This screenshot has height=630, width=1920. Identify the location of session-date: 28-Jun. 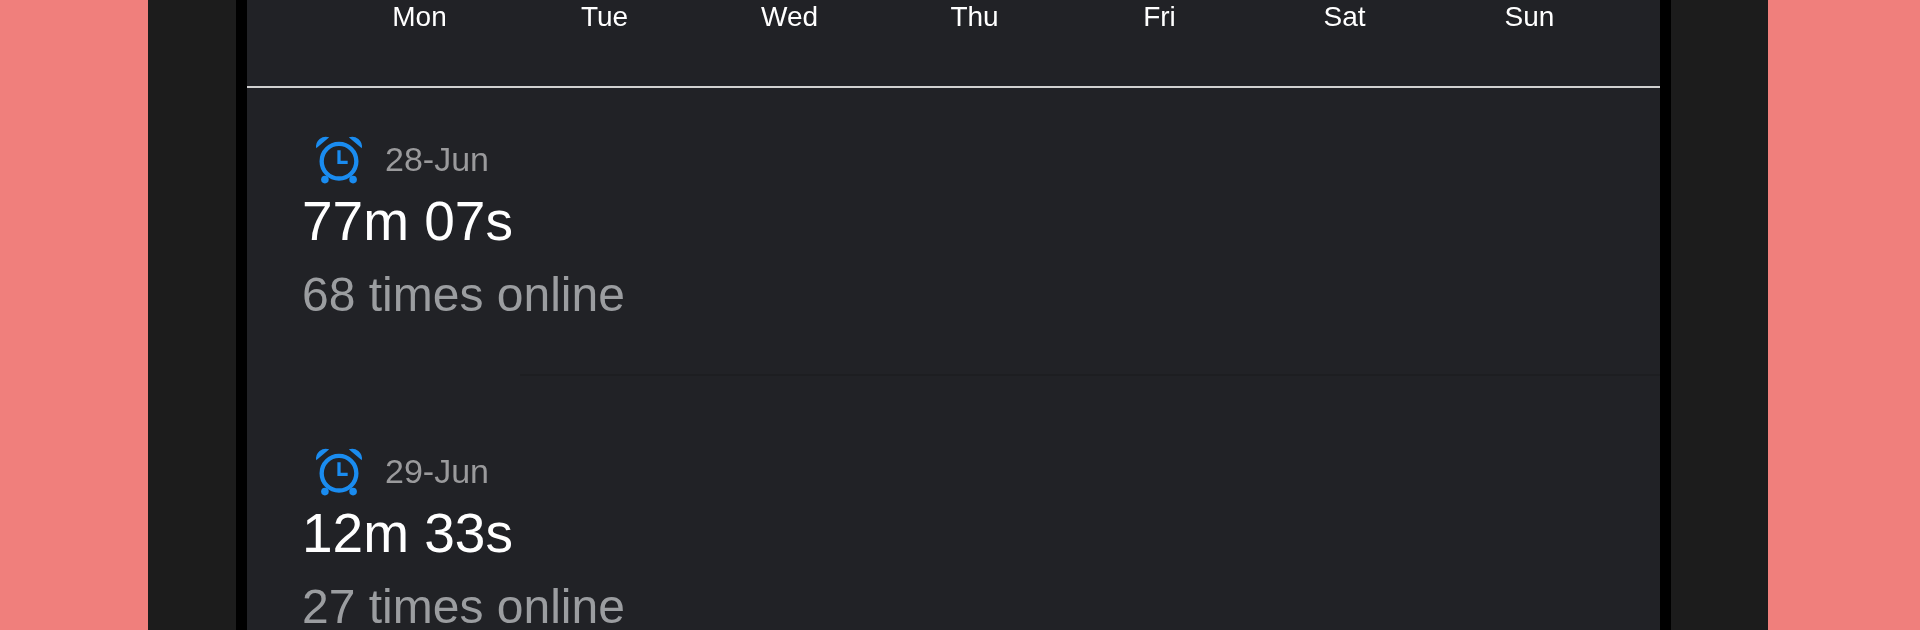
(437, 159).